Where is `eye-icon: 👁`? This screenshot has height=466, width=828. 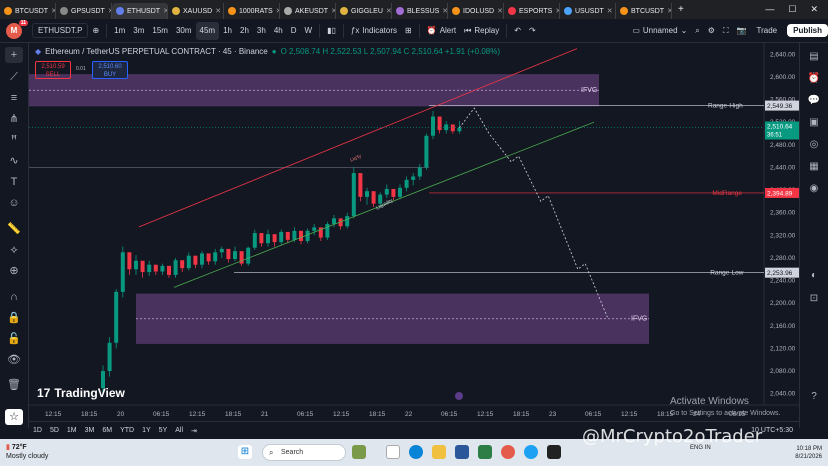
eye-icon: 👁 is located at coordinates (14, 360).